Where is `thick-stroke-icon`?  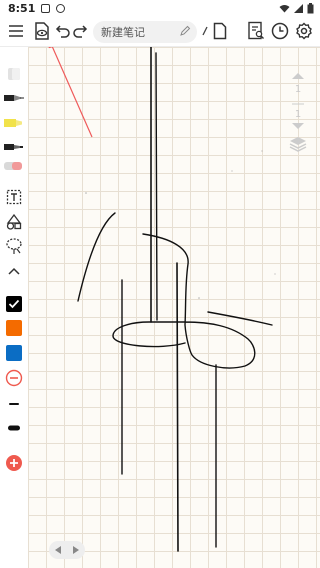 thick-stroke-icon is located at coordinates (14, 428).